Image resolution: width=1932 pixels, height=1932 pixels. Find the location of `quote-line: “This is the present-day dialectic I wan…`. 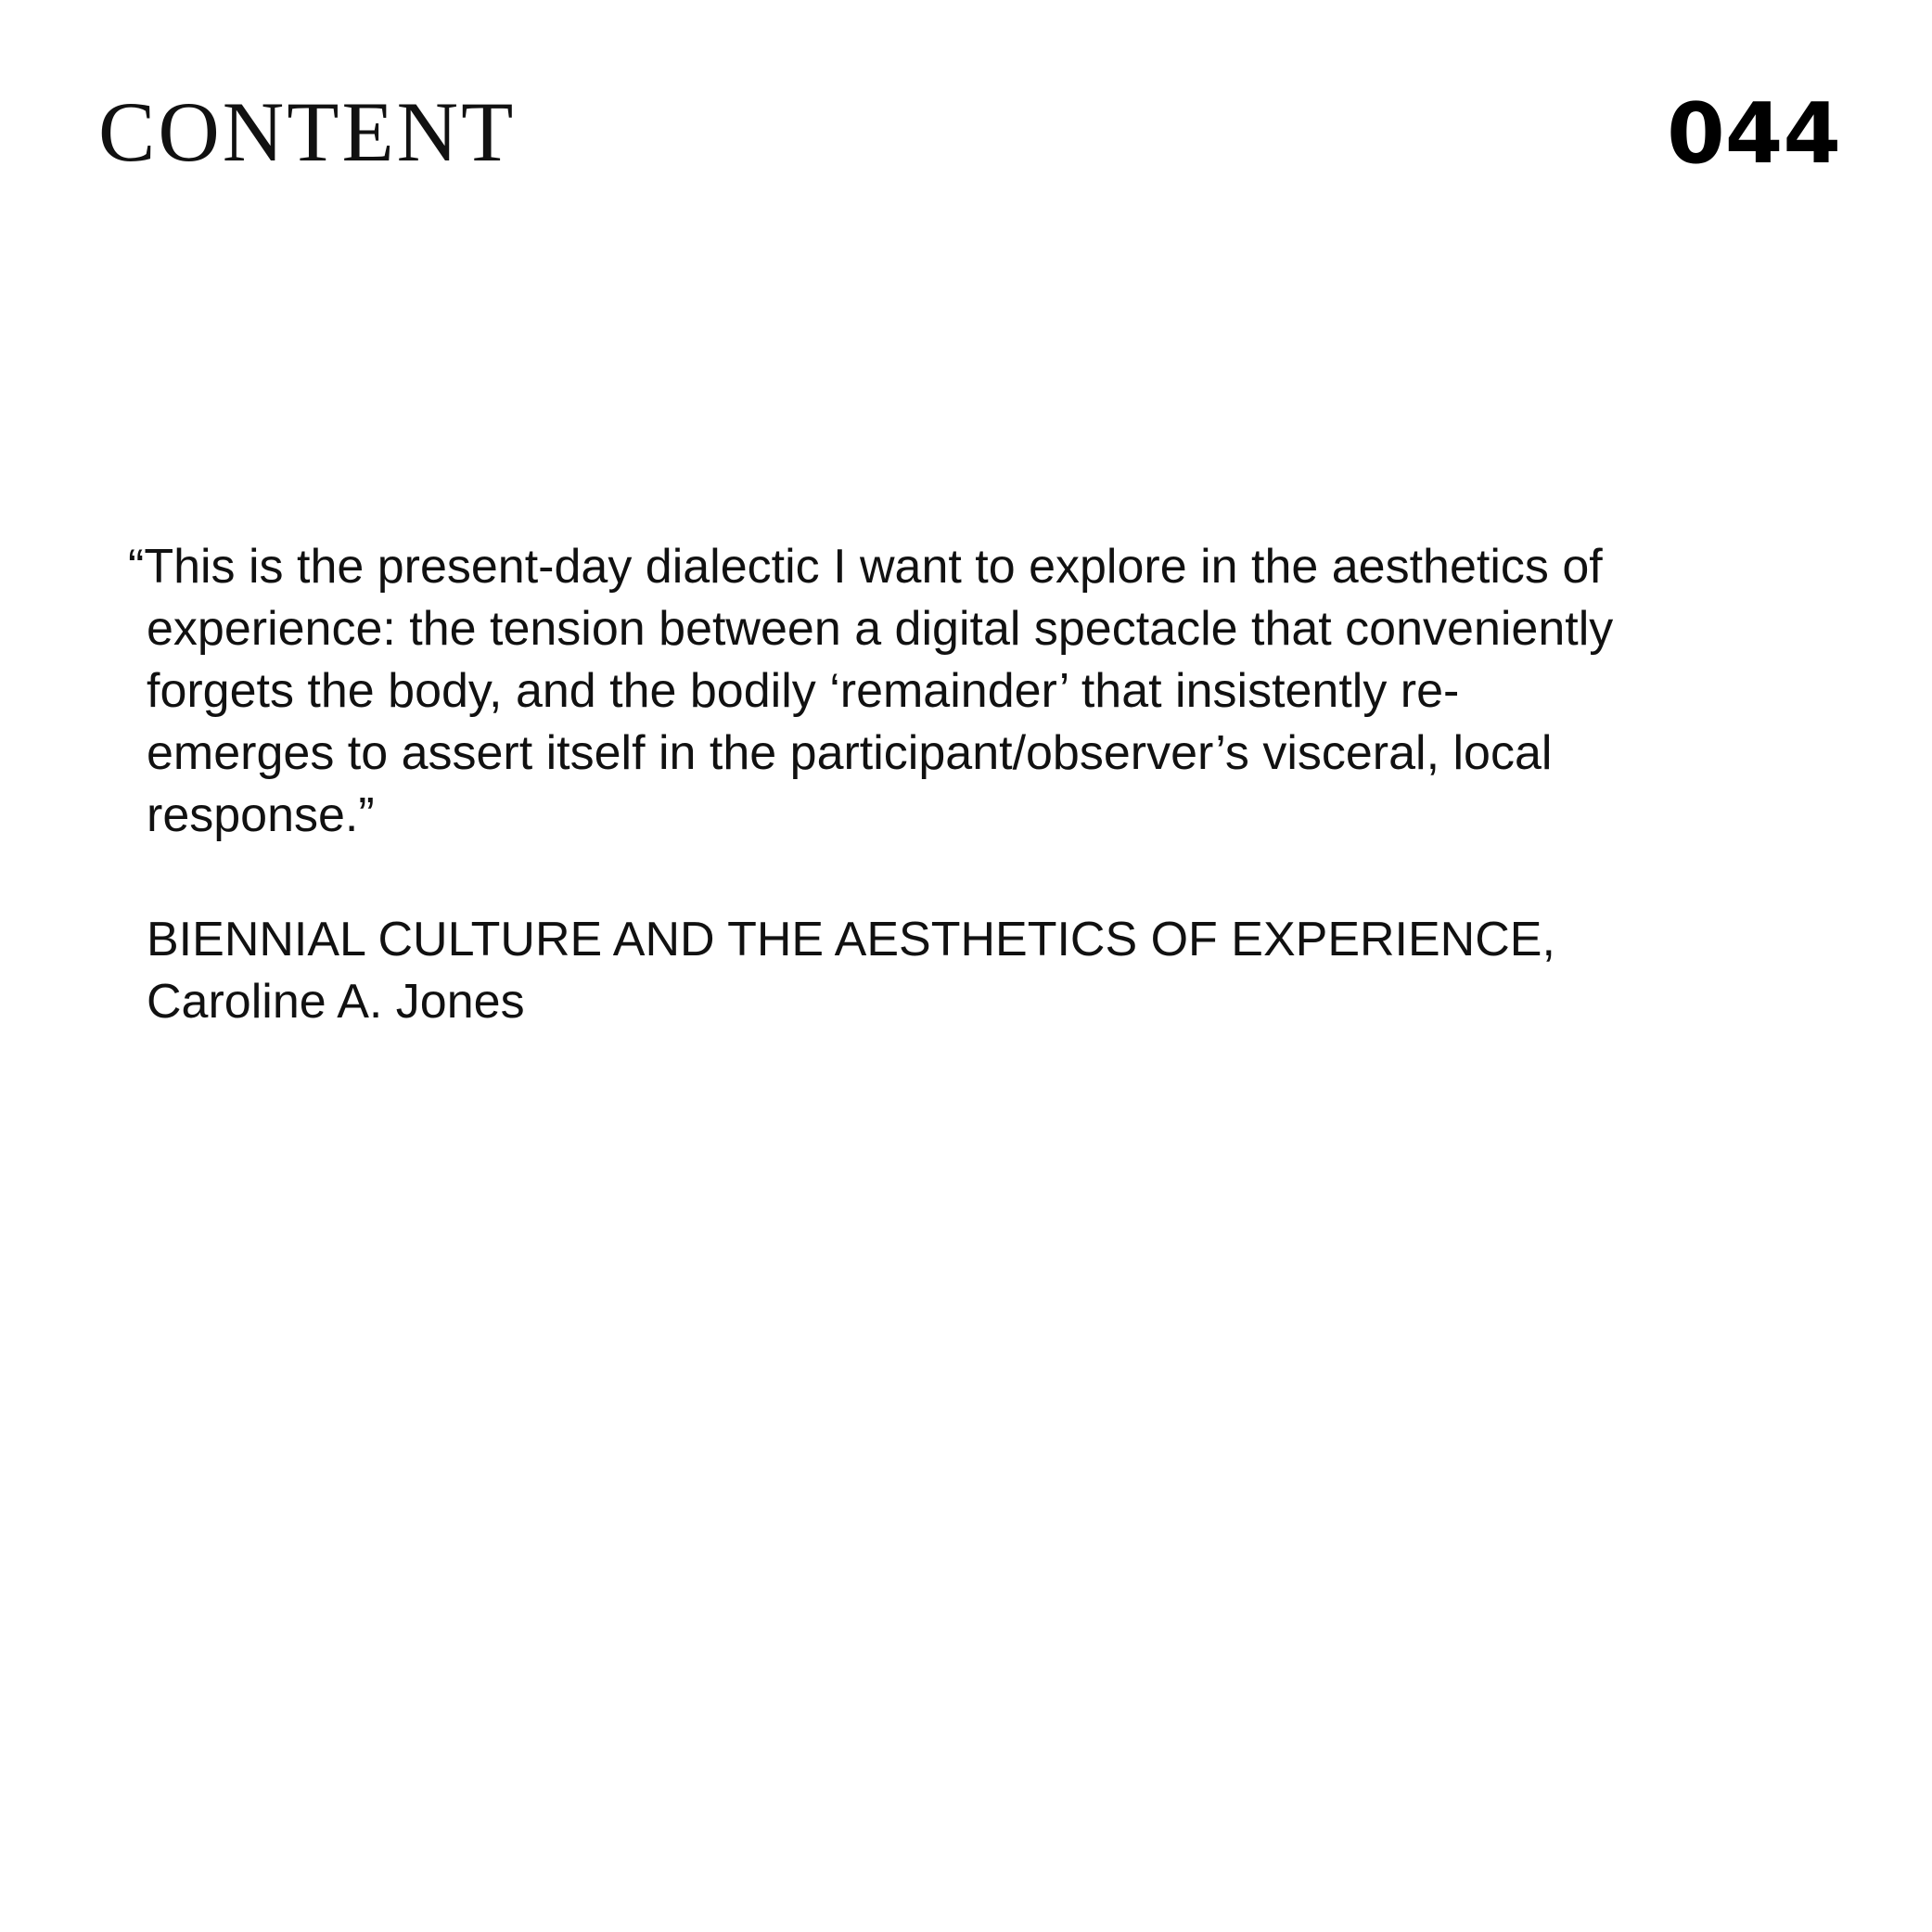

quote-line: “This is the present-day dialectic I wan… is located at coordinates (865, 567).